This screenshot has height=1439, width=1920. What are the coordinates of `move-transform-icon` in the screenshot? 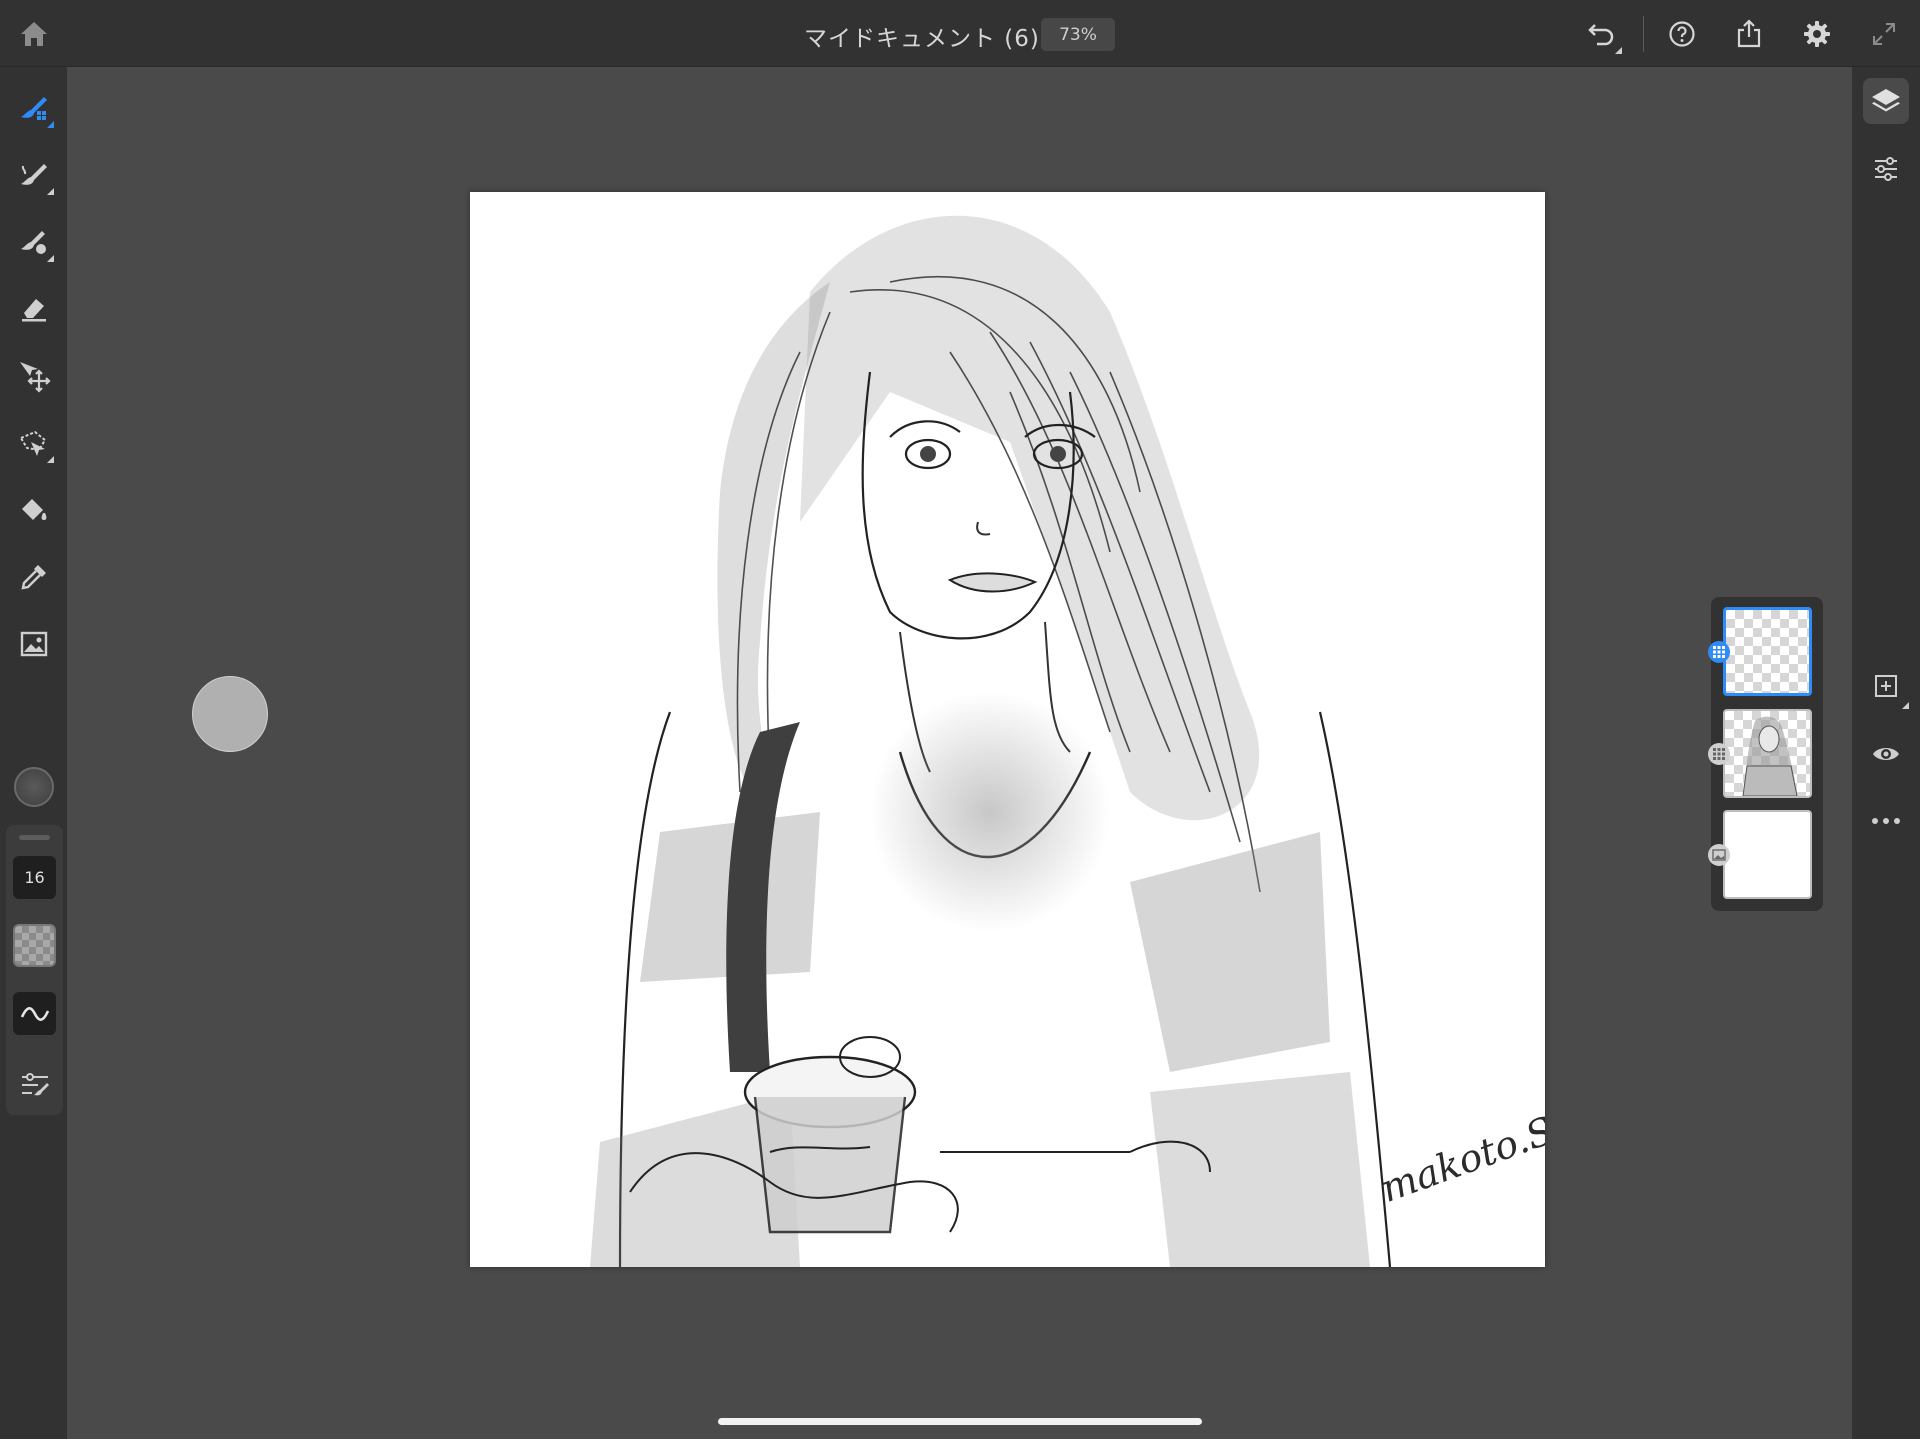 It's located at (35, 377).